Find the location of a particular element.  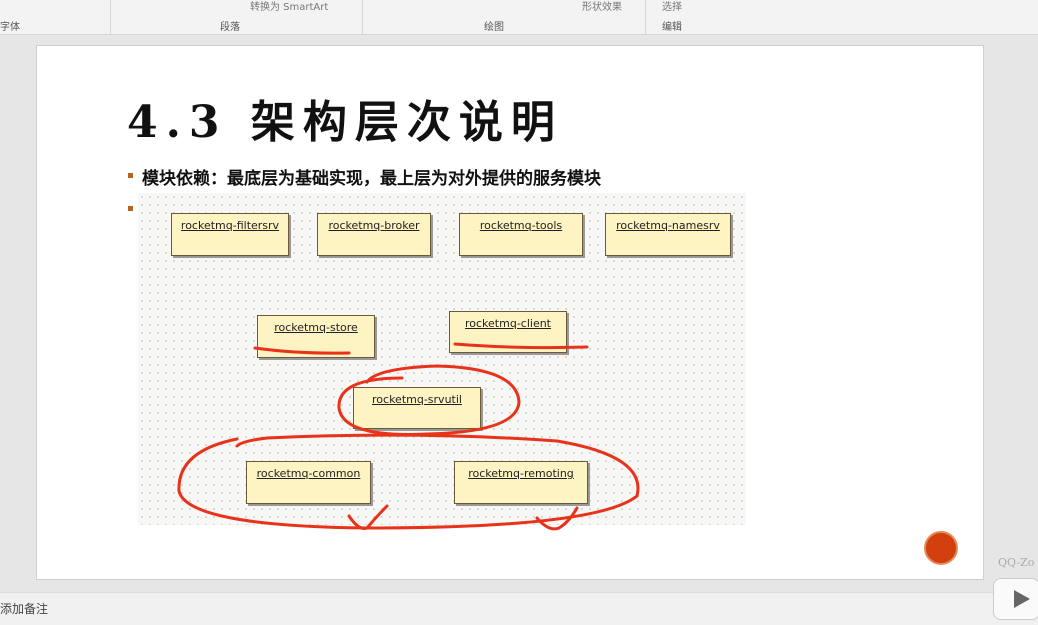

ribbon: 转换为 SmartArt 形状效果 选择 字体 段落 绘图 编辑 is located at coordinates (519, 17).